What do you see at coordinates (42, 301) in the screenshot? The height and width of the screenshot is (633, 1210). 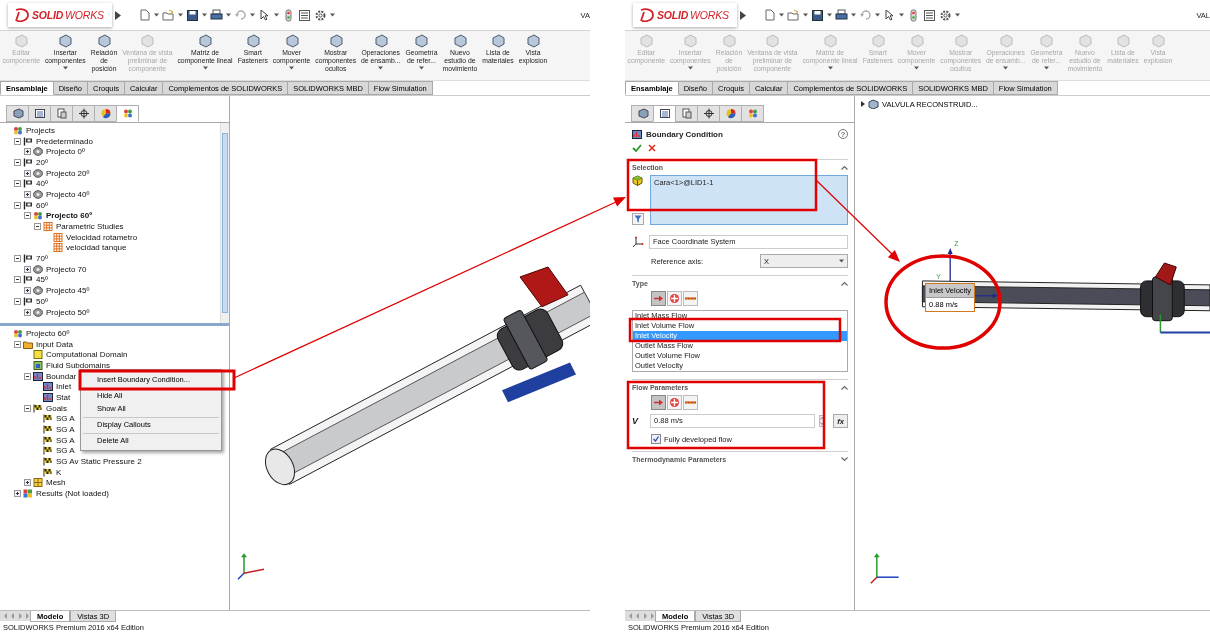 I see `tree-item: 50º` at bounding box center [42, 301].